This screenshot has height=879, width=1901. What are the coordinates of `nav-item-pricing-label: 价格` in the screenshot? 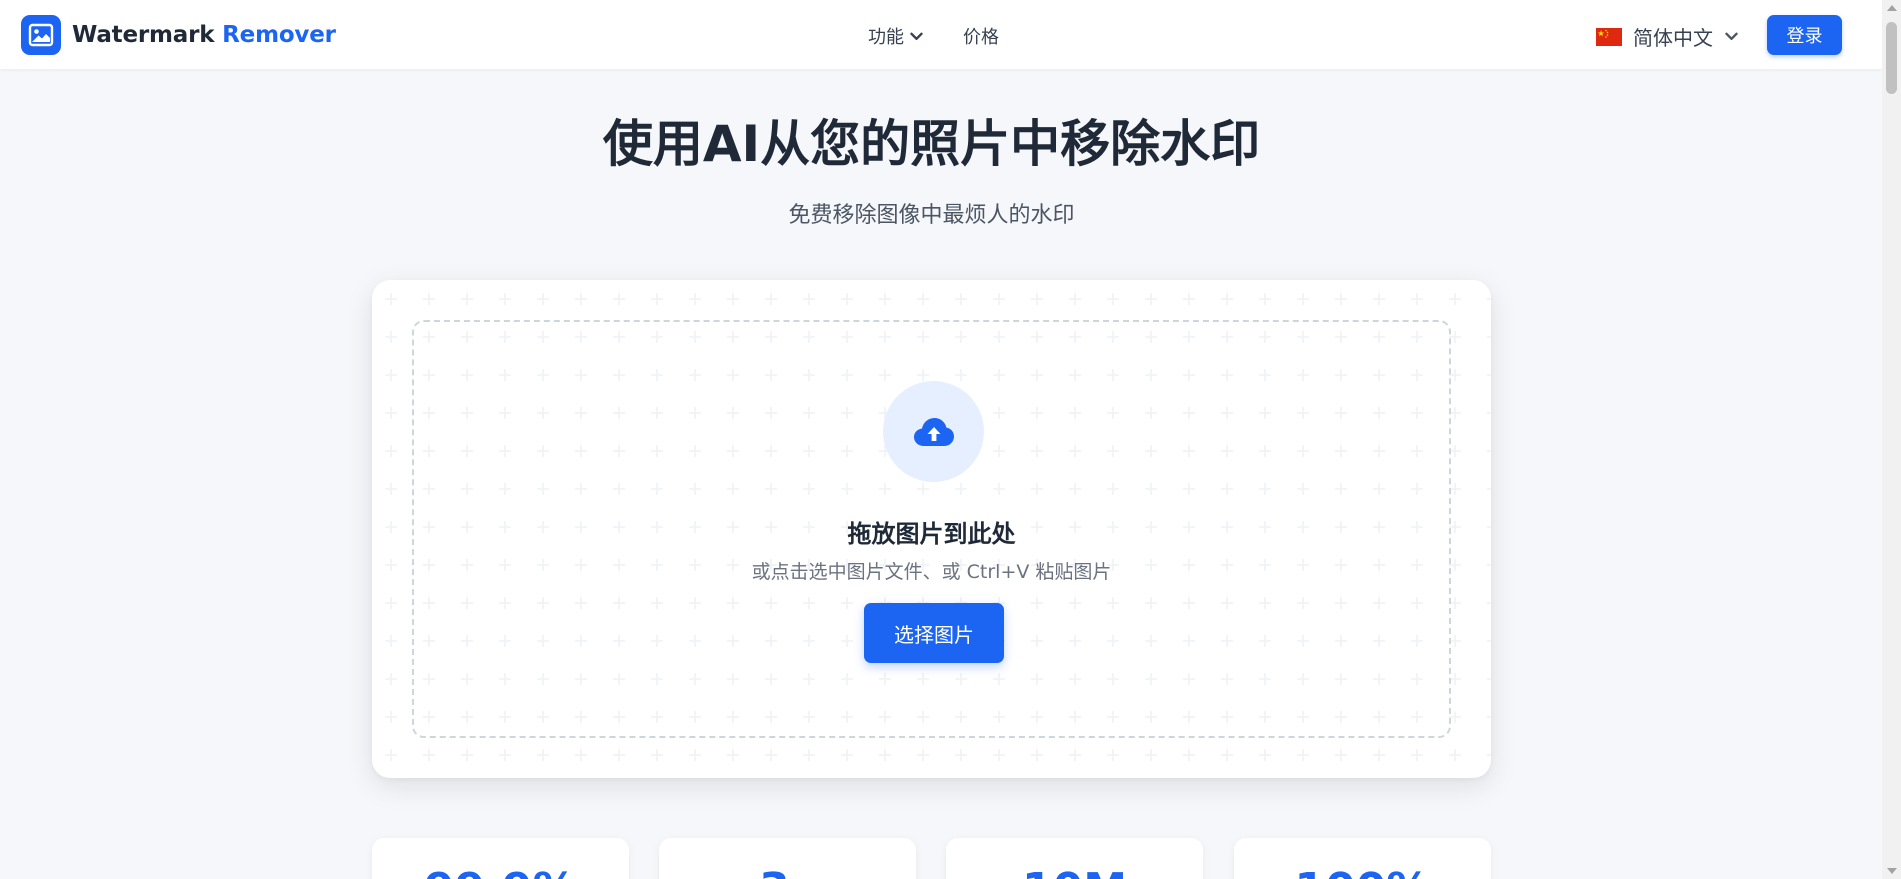 It's located at (981, 37).